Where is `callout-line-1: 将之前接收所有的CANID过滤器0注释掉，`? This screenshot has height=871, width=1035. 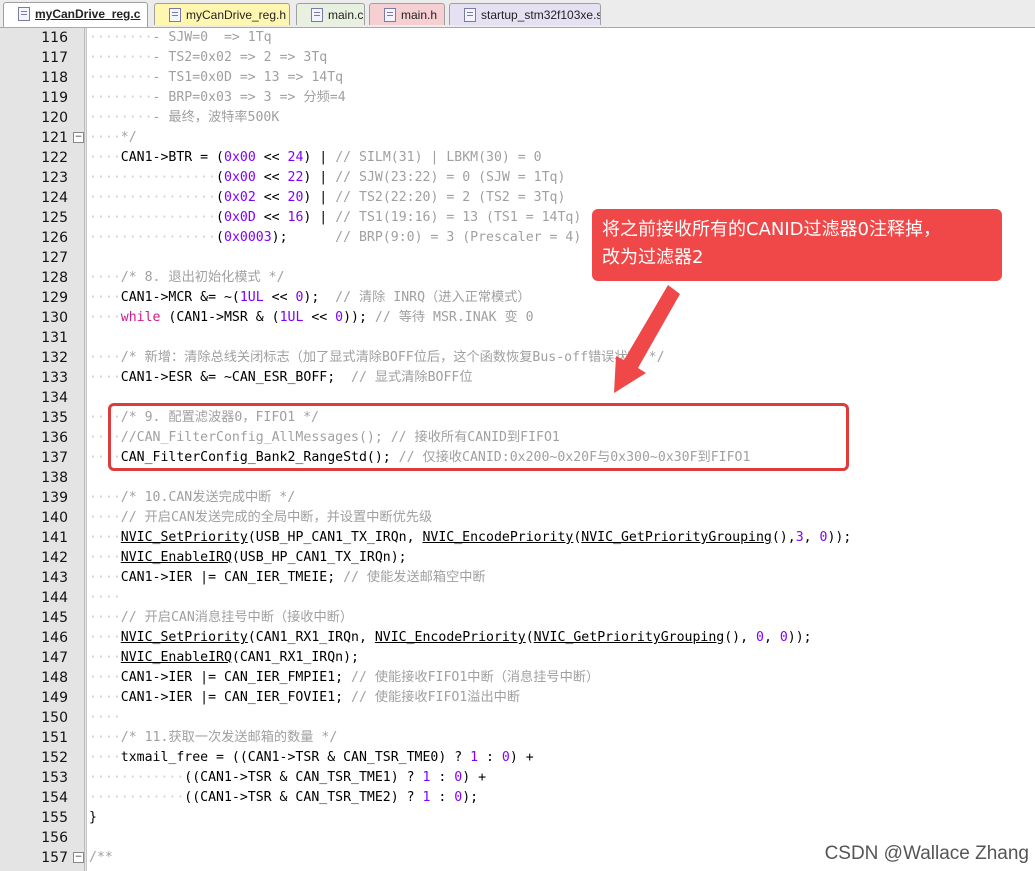 callout-line-1: 将之前接收所有的CANID过滤器0注释掉， is located at coordinates (771, 229).